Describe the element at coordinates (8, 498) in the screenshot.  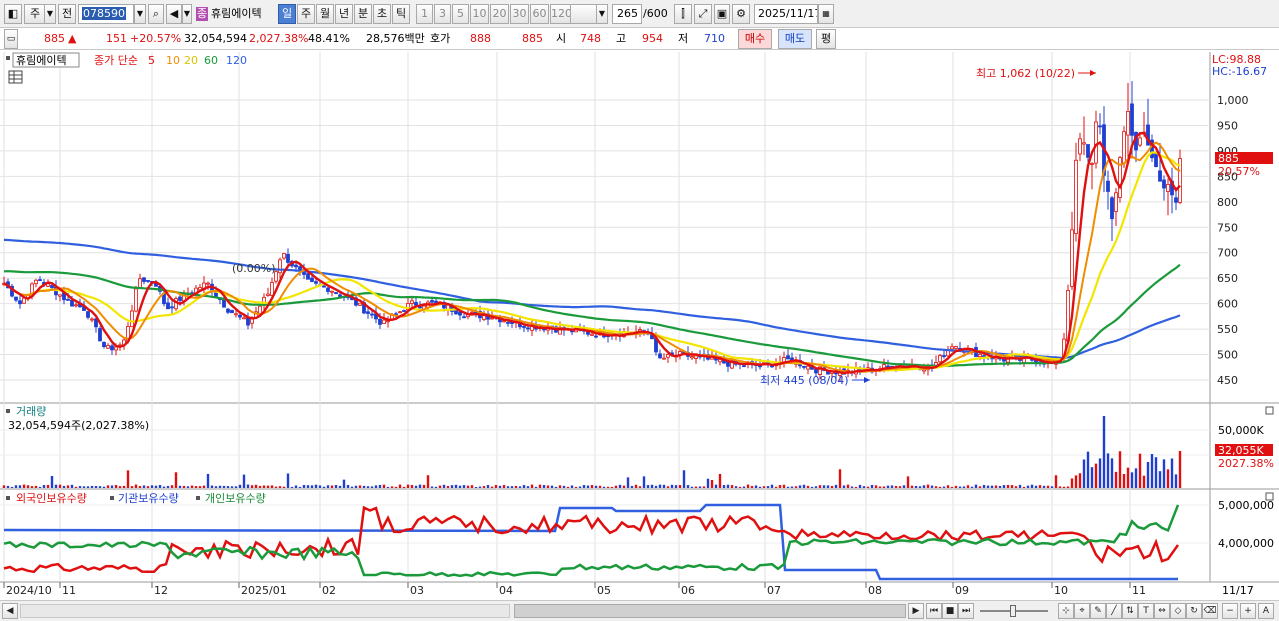
I see `holding-handle-icon` at that location.